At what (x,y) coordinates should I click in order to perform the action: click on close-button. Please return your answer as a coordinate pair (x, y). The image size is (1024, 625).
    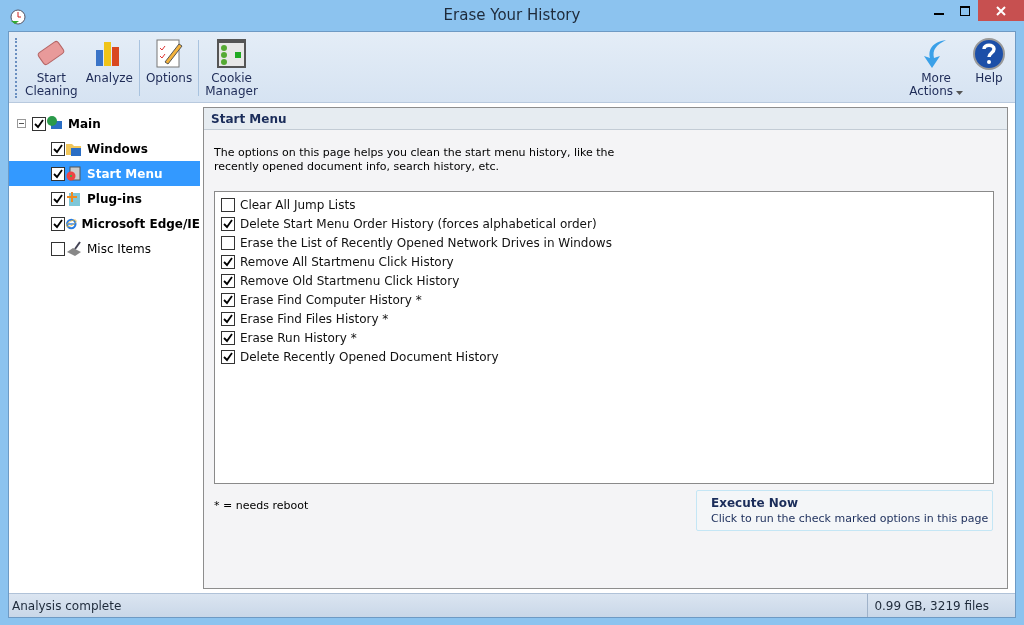
    Looking at the image, I should click on (1001, 10).